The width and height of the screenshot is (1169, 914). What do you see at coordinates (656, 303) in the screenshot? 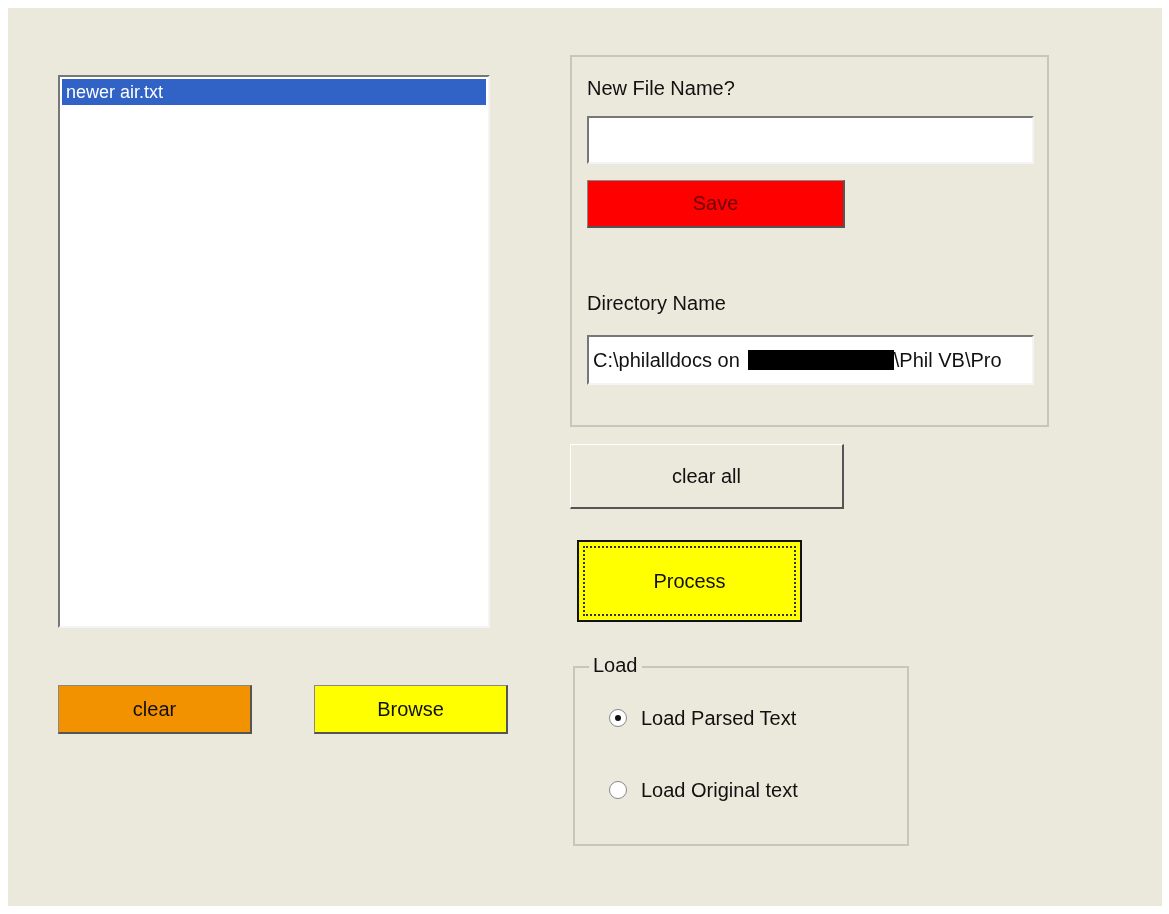
I see `field-label: Directory Name` at bounding box center [656, 303].